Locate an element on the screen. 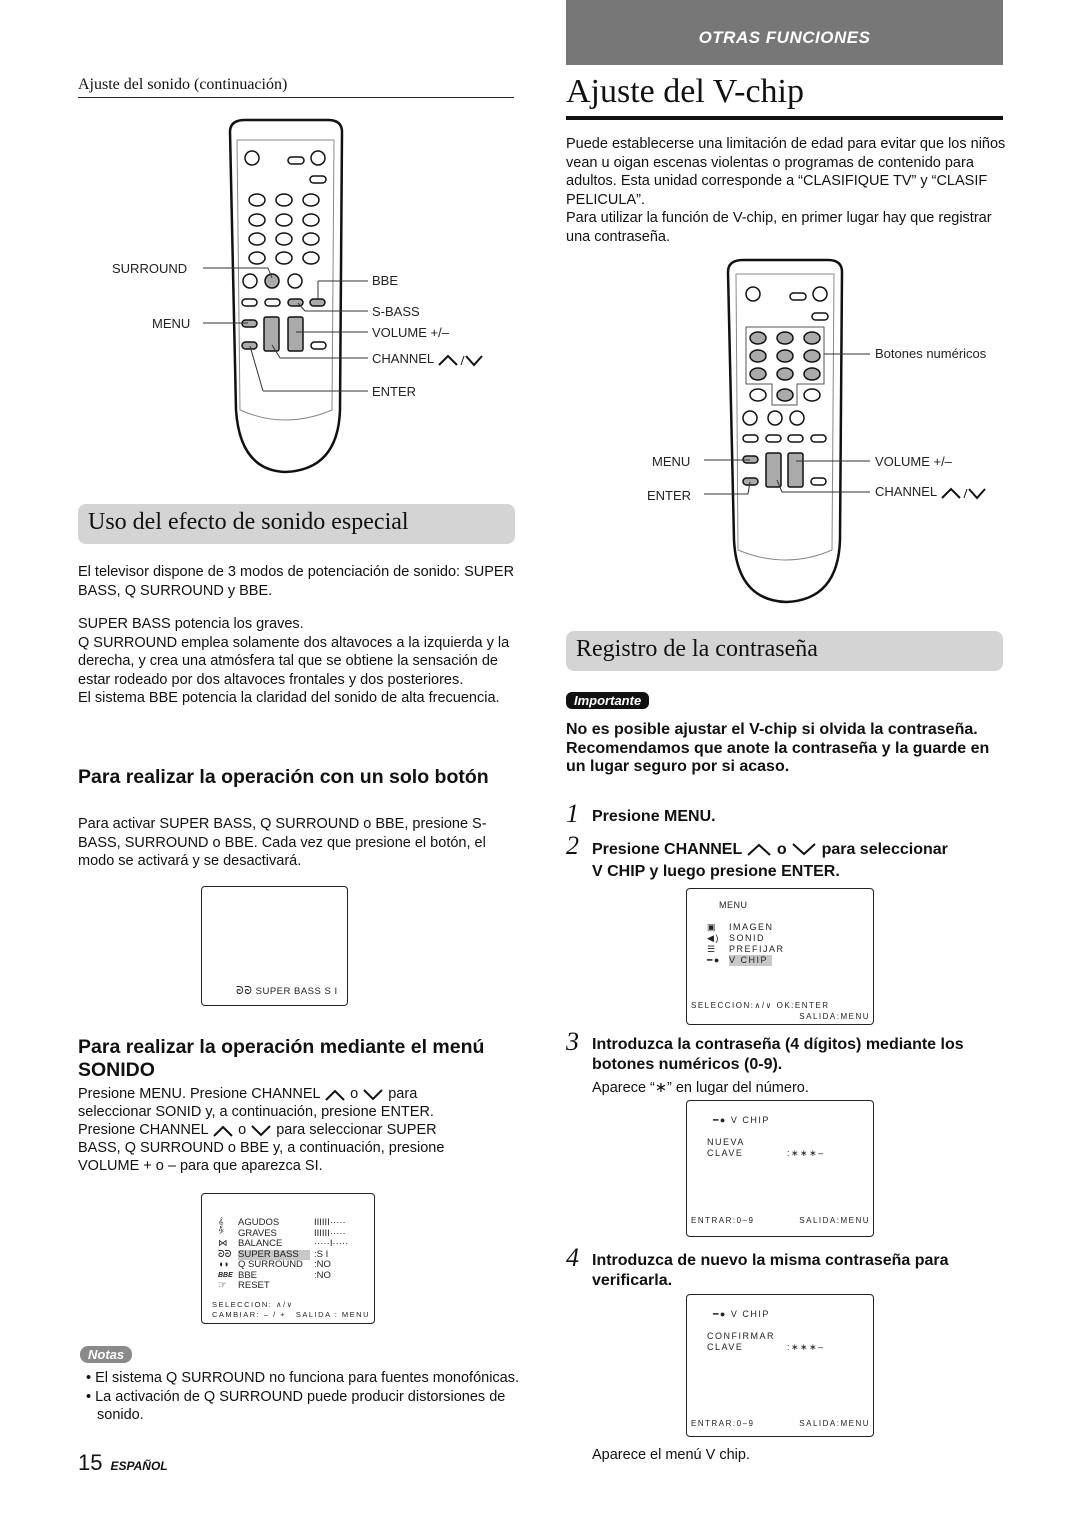  osd-title-text: V CHIP is located at coordinates (750, 1314).